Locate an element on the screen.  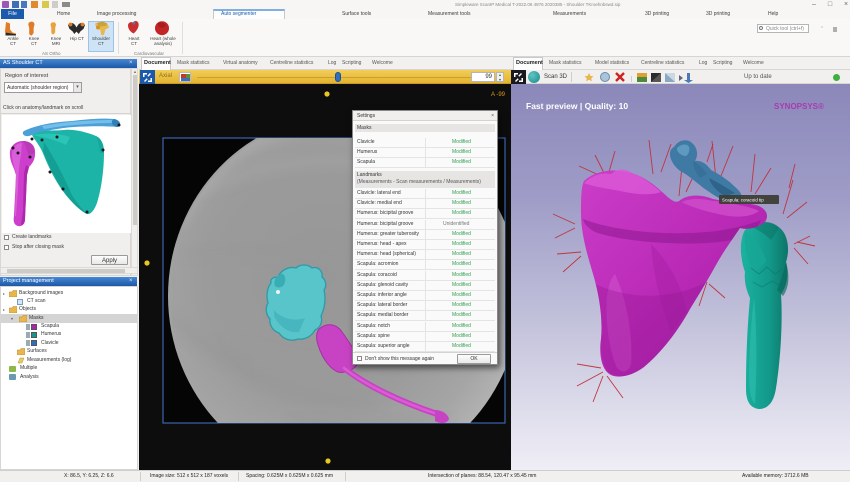
svg-text: A -99 is located at coordinates (498, 95).